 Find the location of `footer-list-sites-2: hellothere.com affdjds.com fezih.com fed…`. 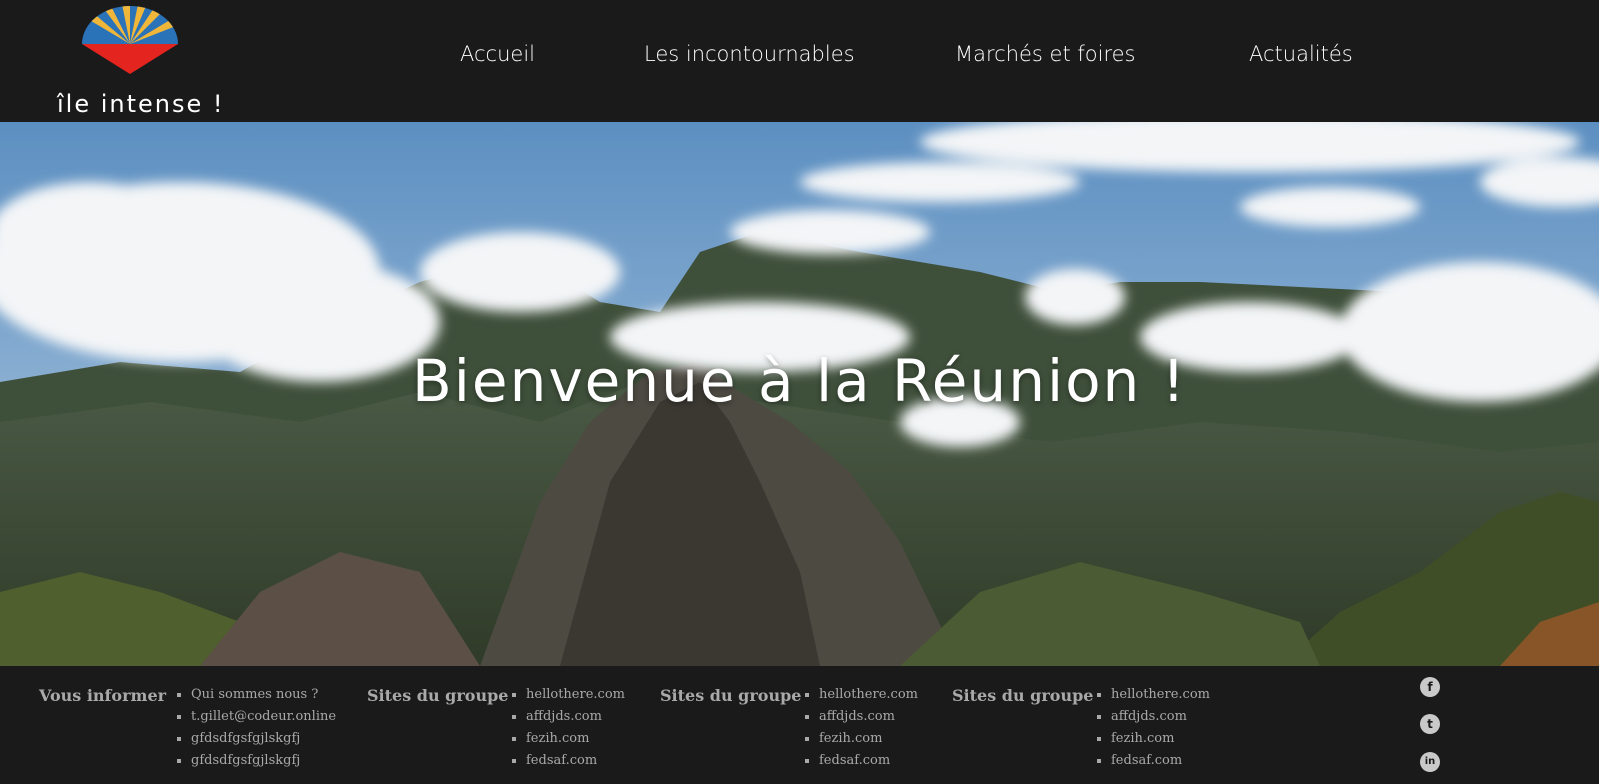

footer-list-sites-2: hellothere.com affdjds.com fezih.com fed… is located at coordinates (861, 728).